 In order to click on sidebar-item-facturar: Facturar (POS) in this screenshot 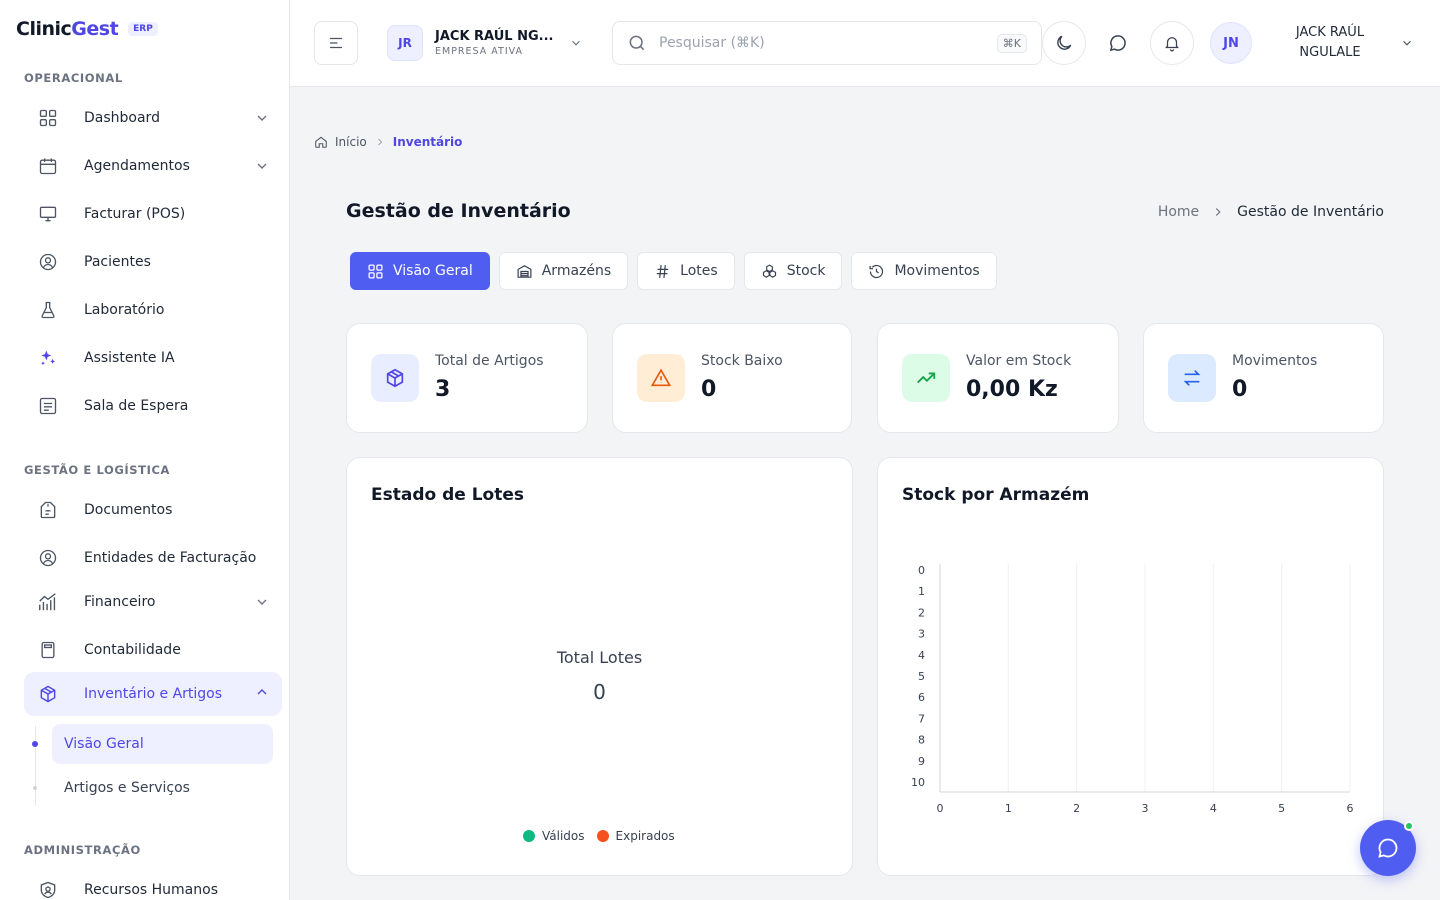, I will do `click(153, 214)`.